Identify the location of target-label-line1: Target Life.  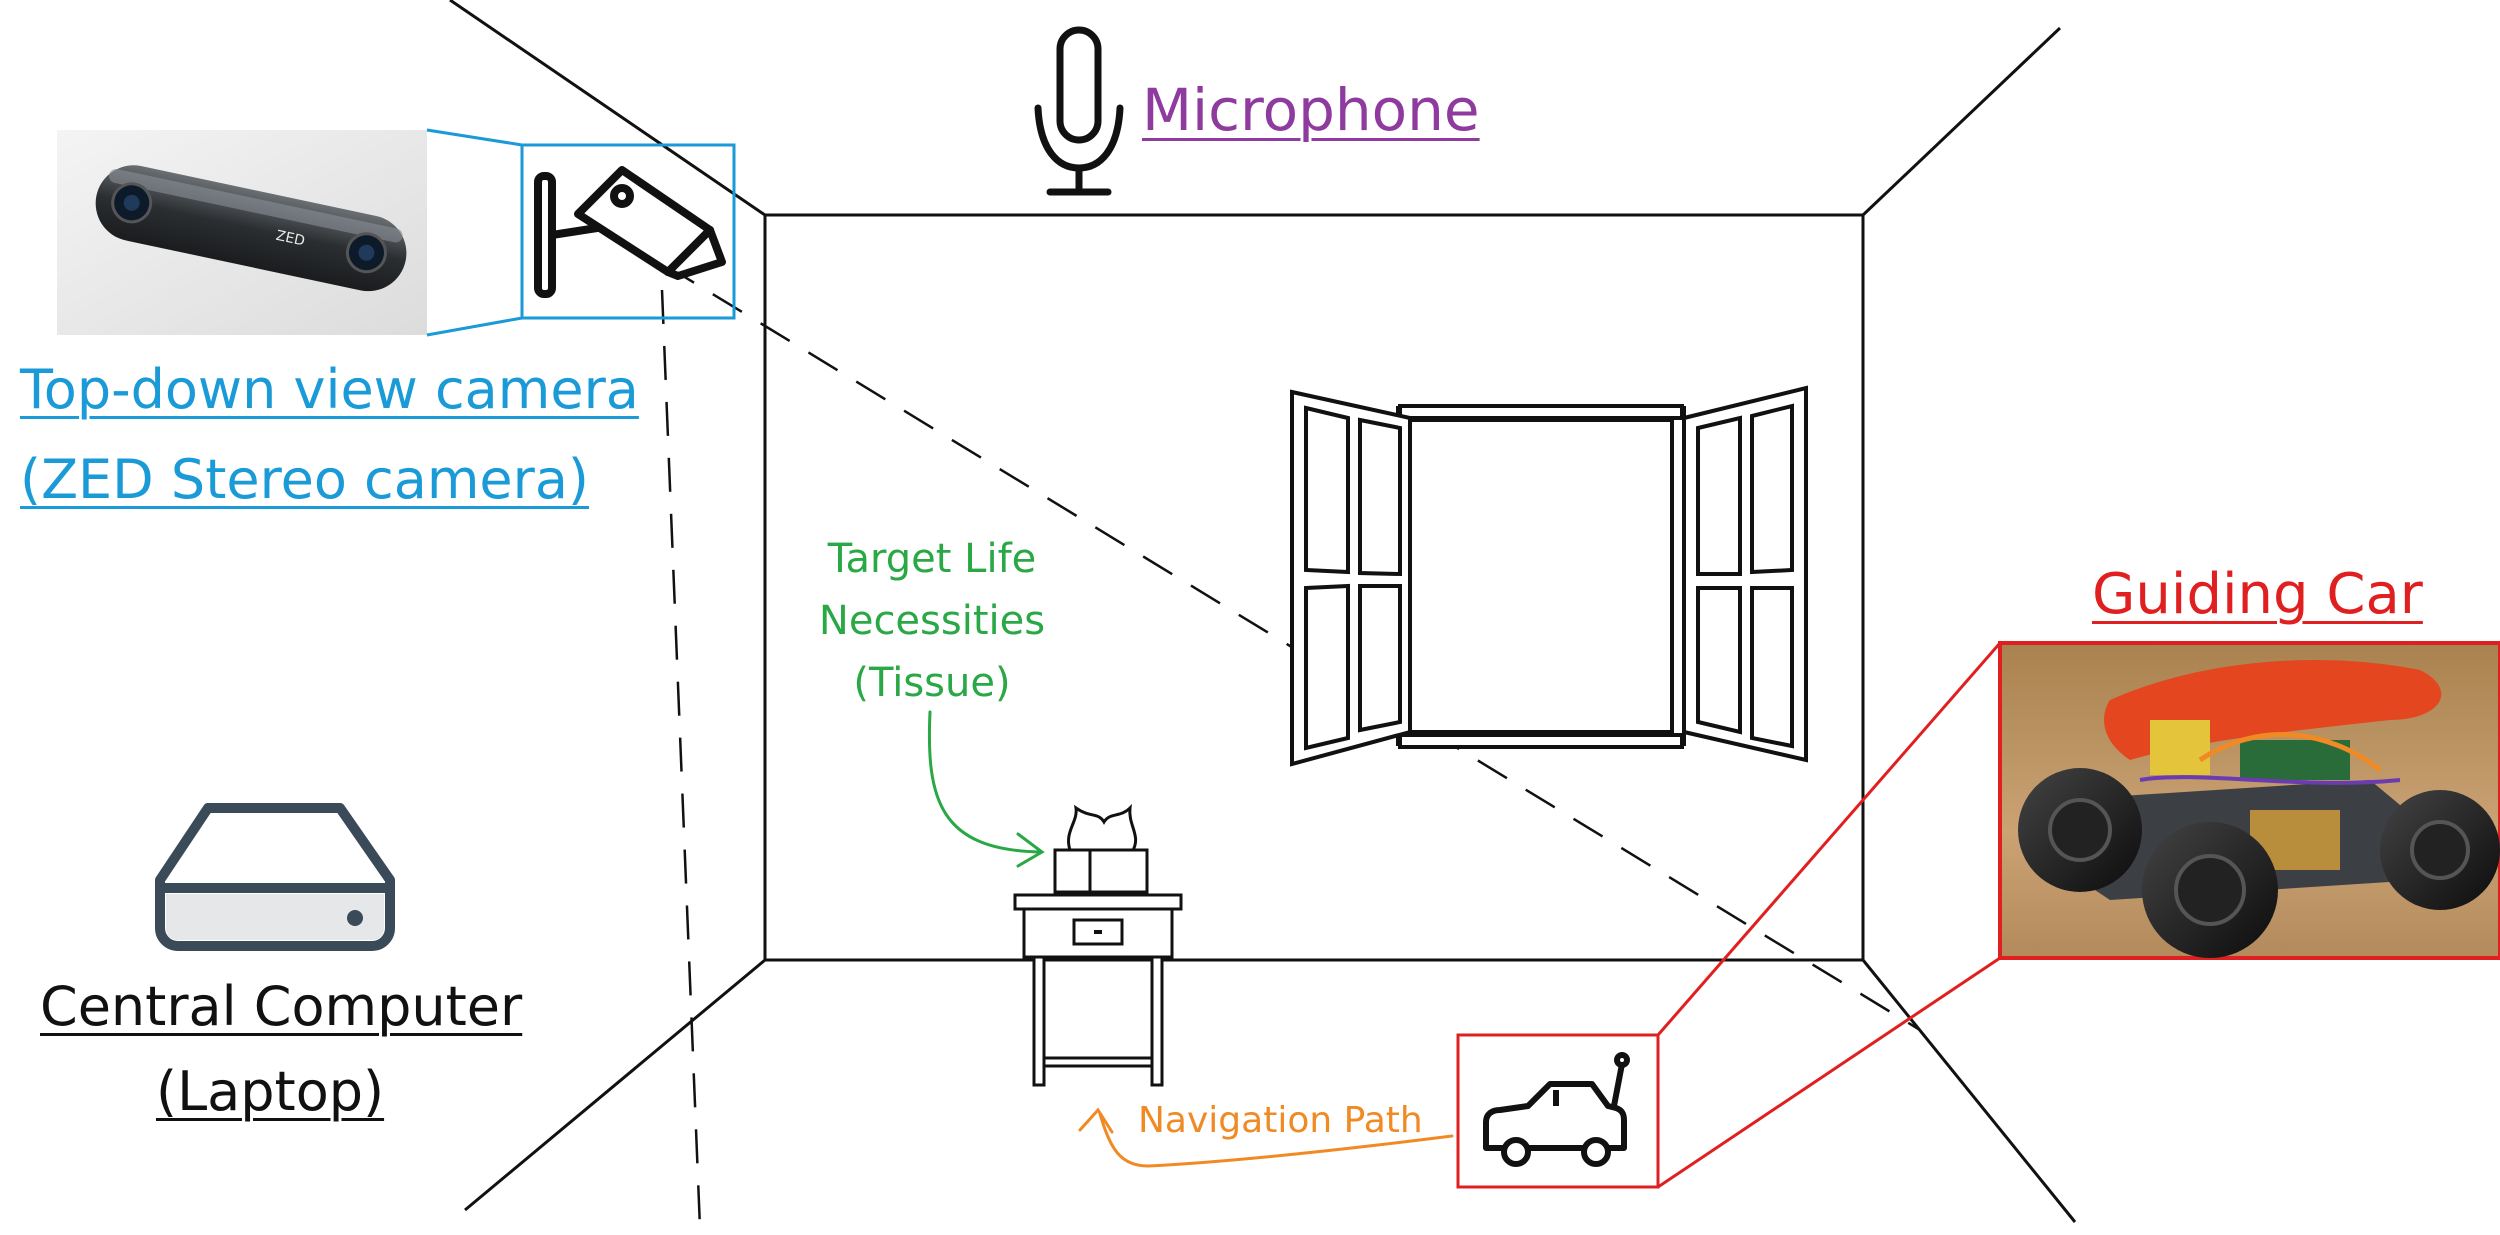
(932, 559).